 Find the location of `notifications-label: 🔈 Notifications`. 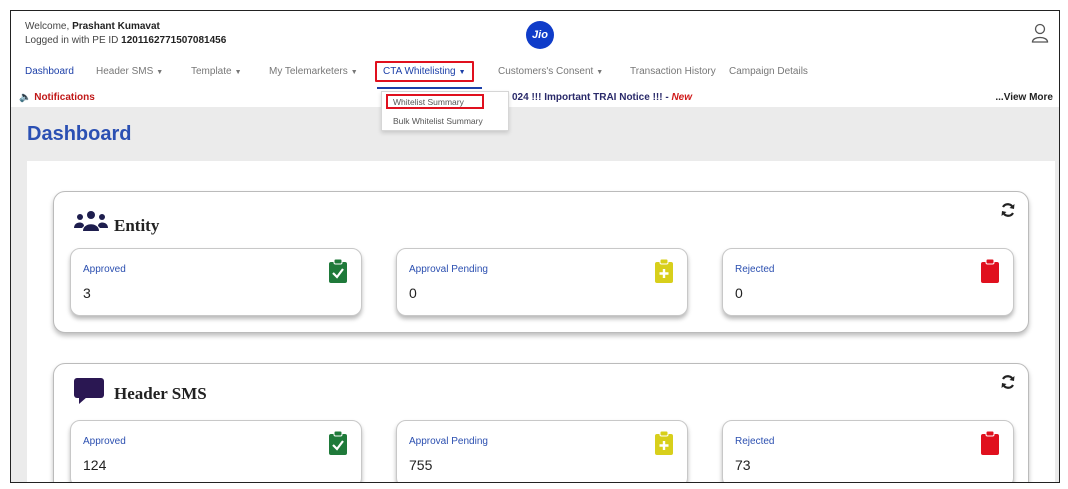

notifications-label: 🔈 Notifications is located at coordinates (57, 97).